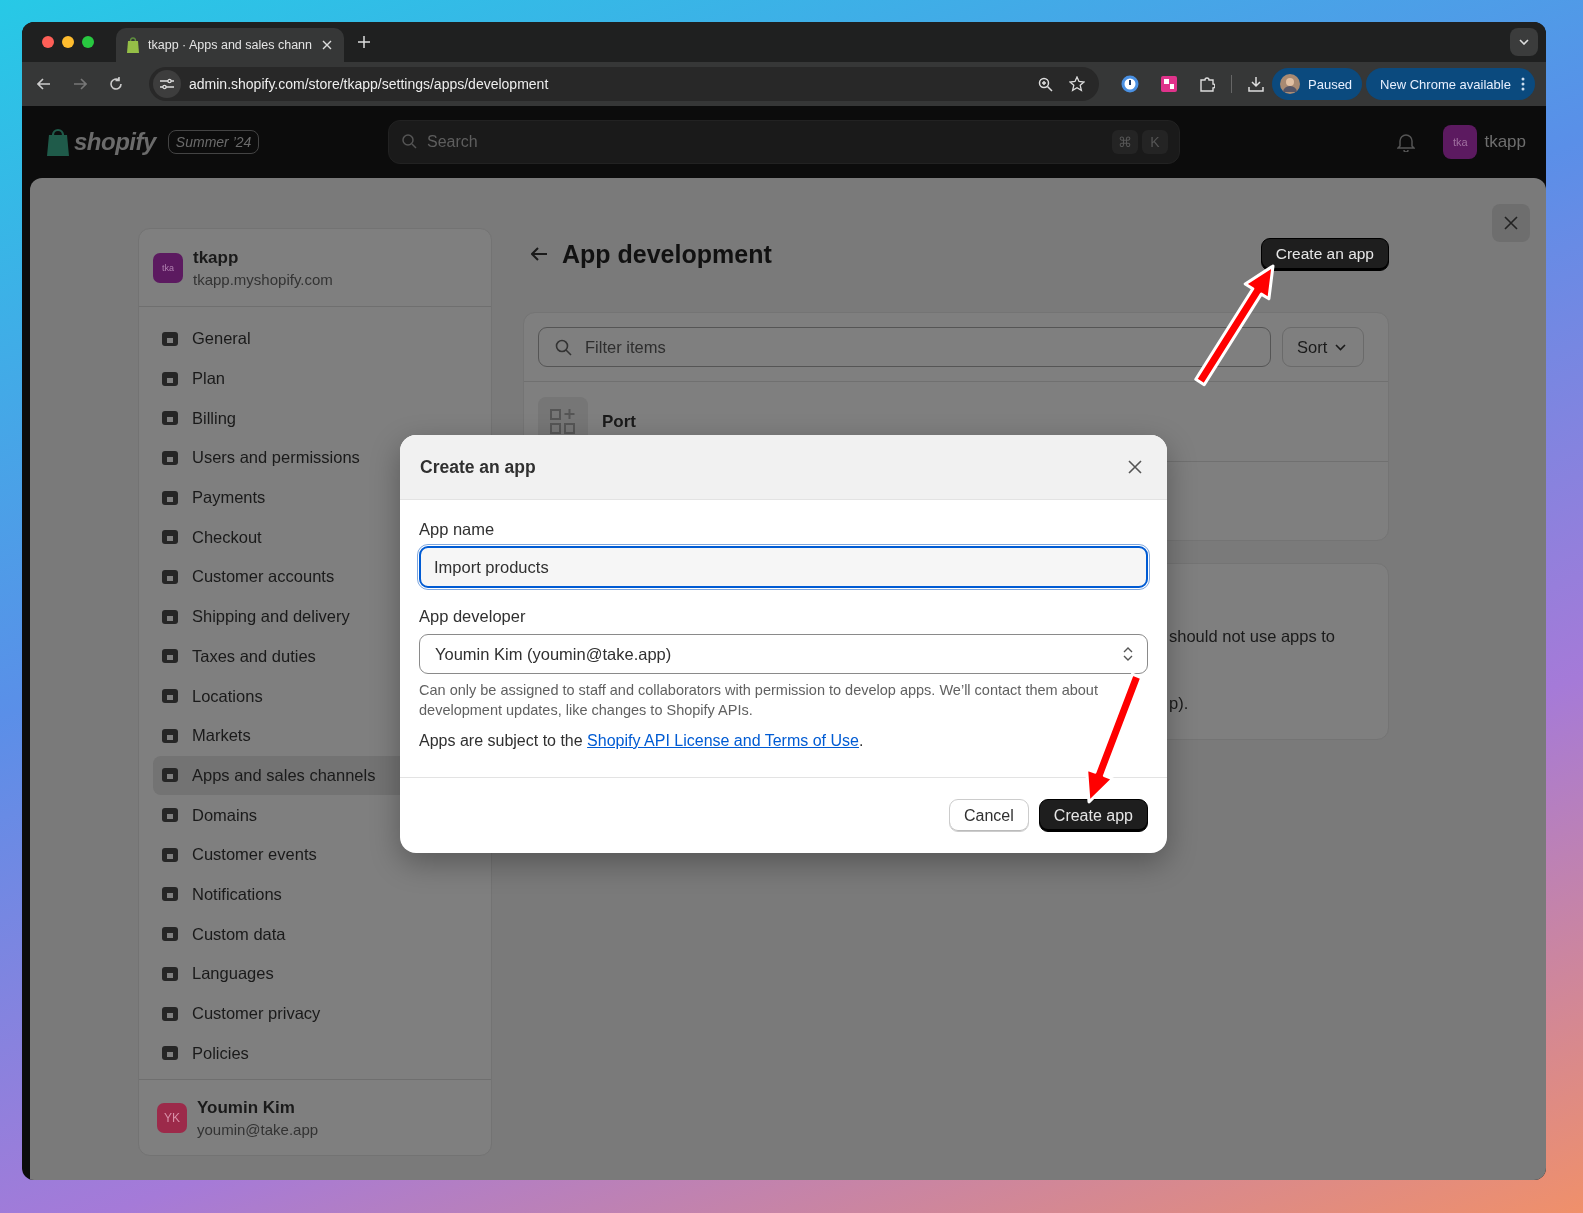  I want to click on more-icon, so click(1522, 84).